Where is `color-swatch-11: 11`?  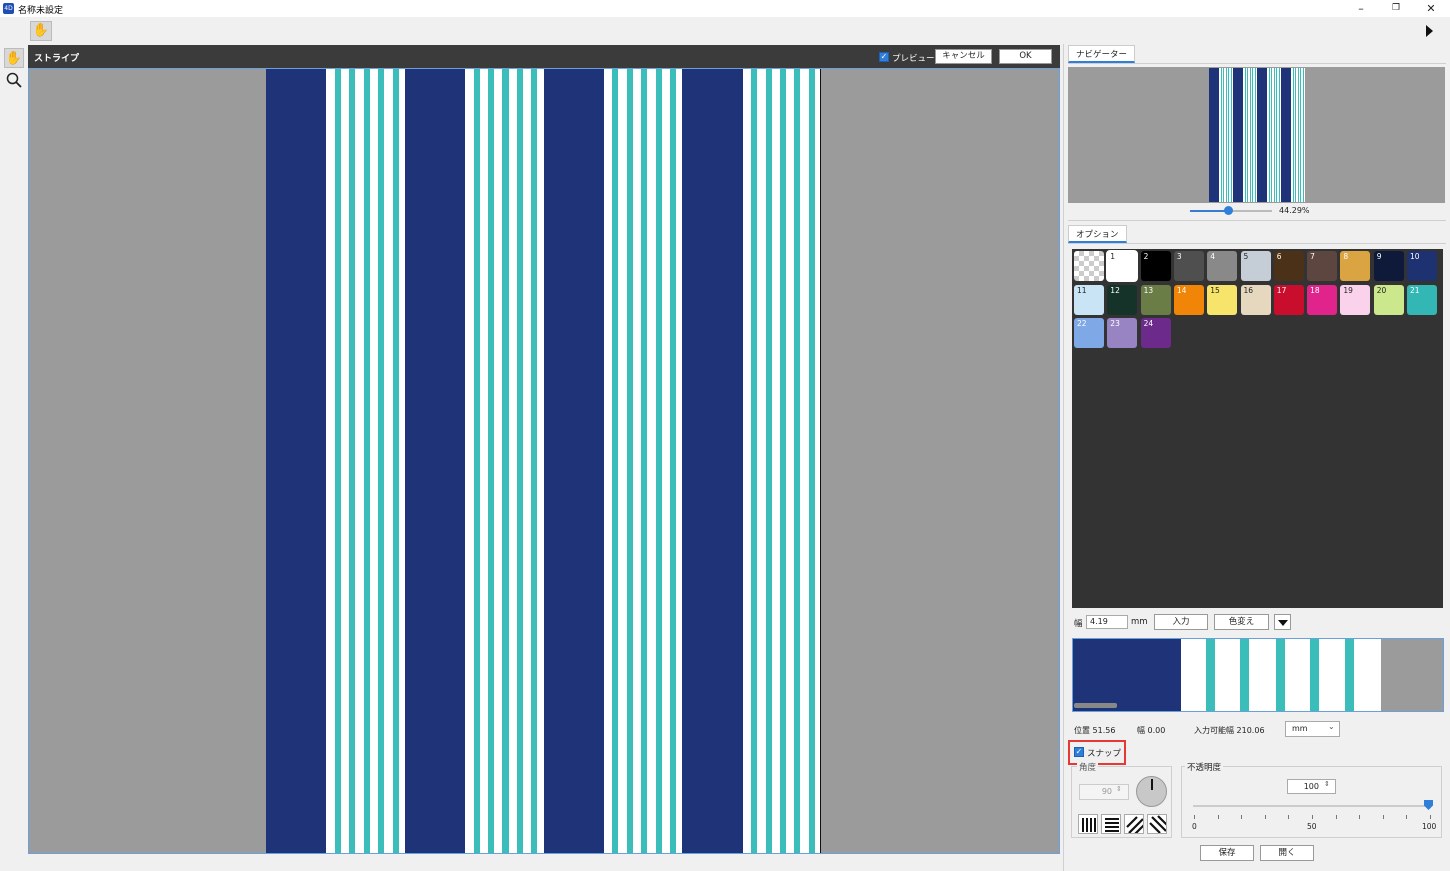
color-swatch-11: 11 is located at coordinates (1089, 299).